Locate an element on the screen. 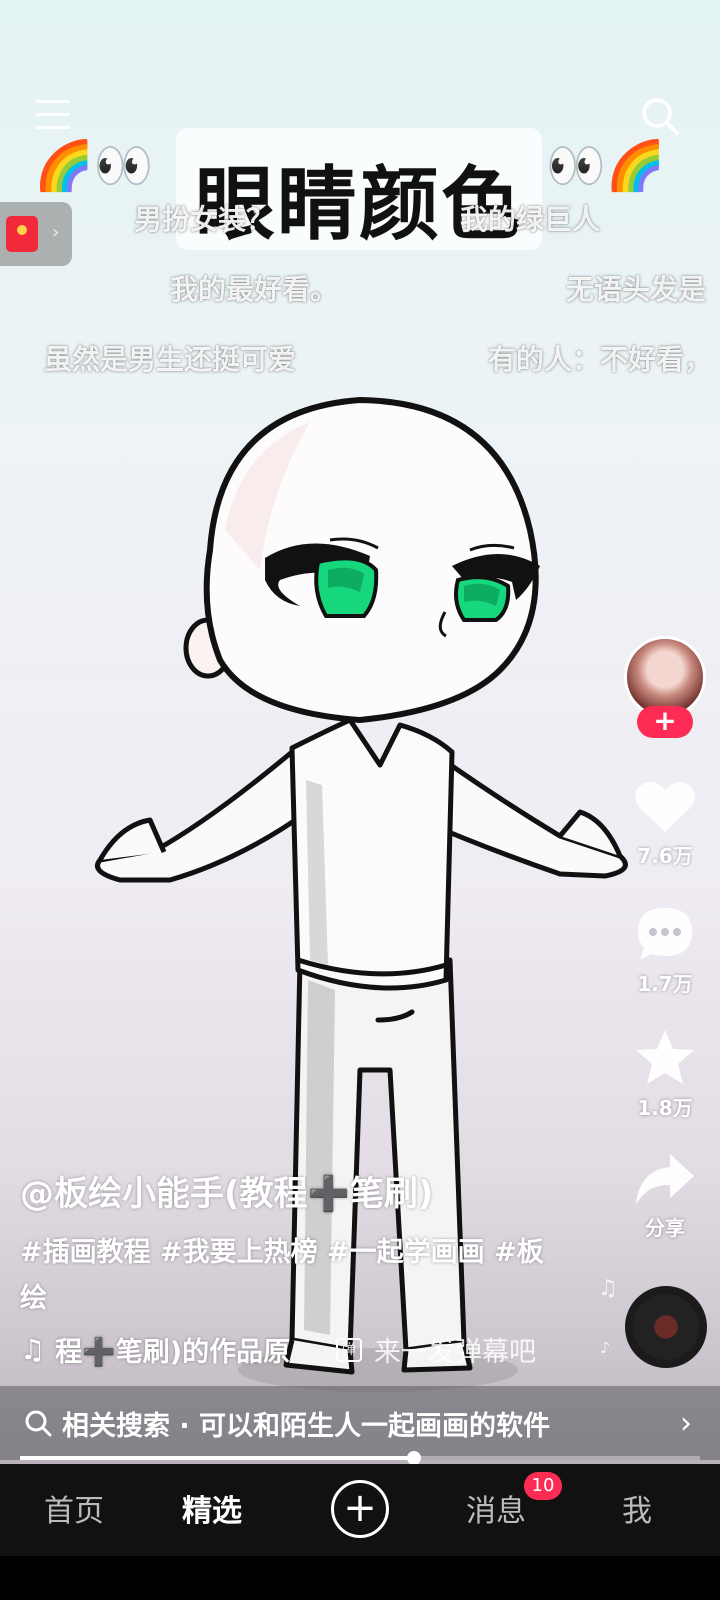 This screenshot has width=720, height=1600. tab-featured: 精选 is located at coordinates (212, 1508).